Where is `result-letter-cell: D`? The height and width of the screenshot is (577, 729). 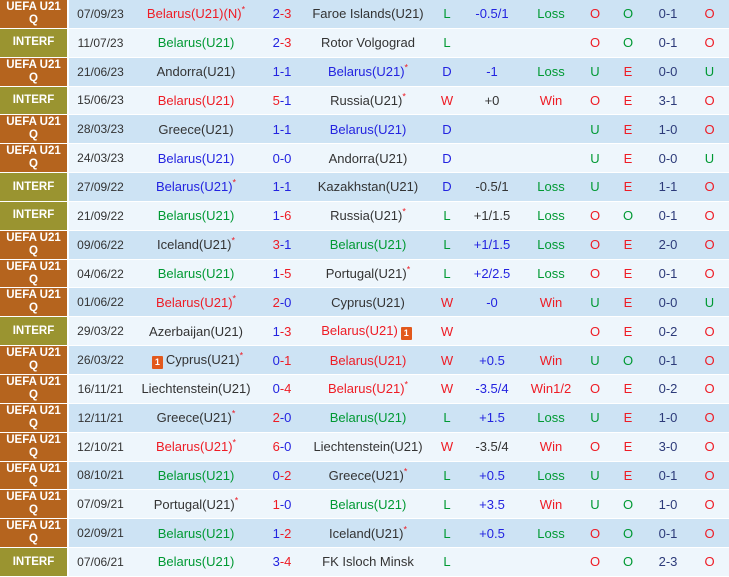
result-letter-cell: D is located at coordinates (447, 158).